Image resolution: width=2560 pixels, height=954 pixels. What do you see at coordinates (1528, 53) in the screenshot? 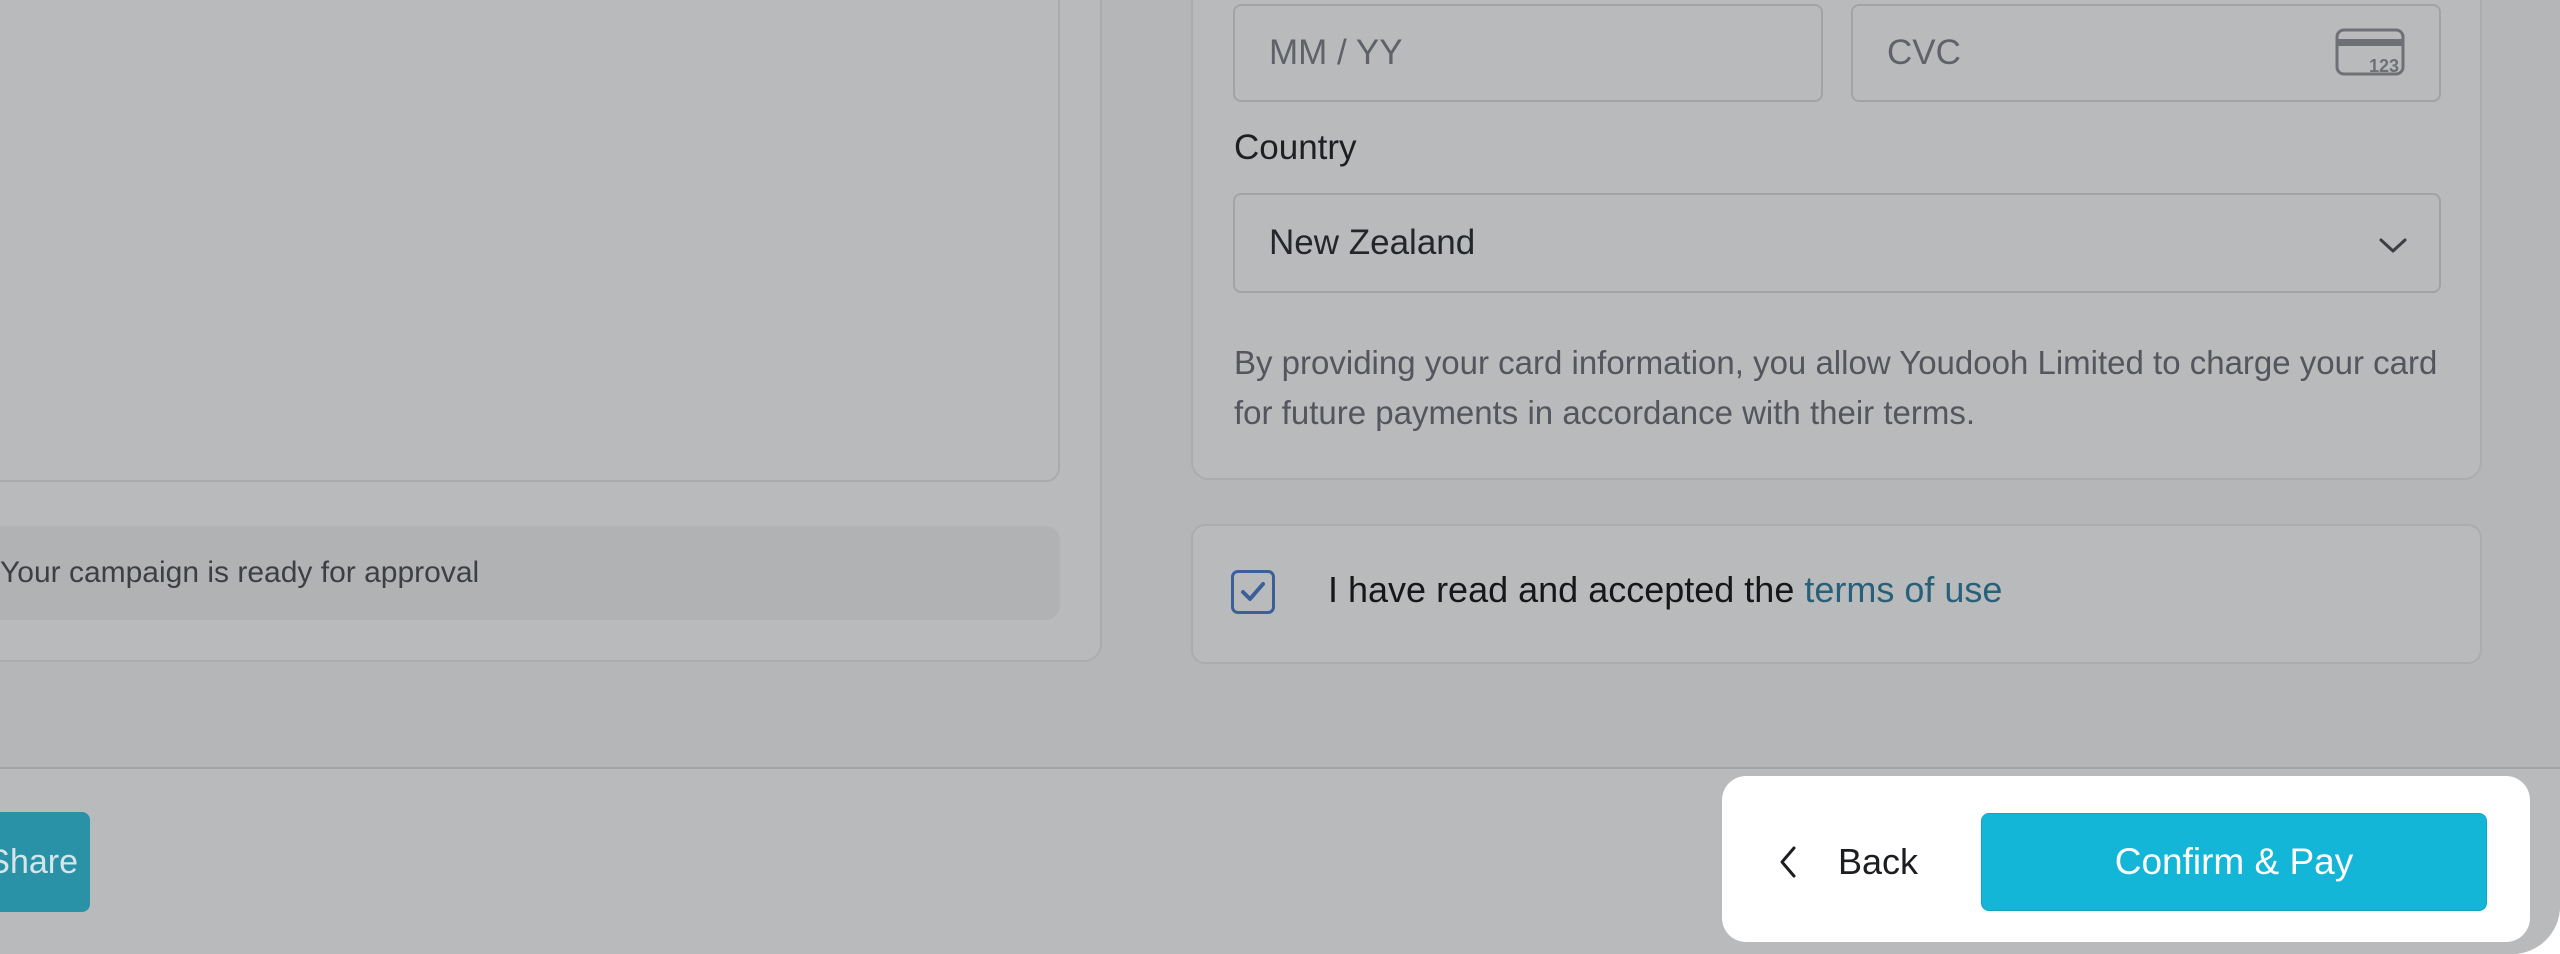
I see `card-expiry-input: MM / YY` at bounding box center [1528, 53].